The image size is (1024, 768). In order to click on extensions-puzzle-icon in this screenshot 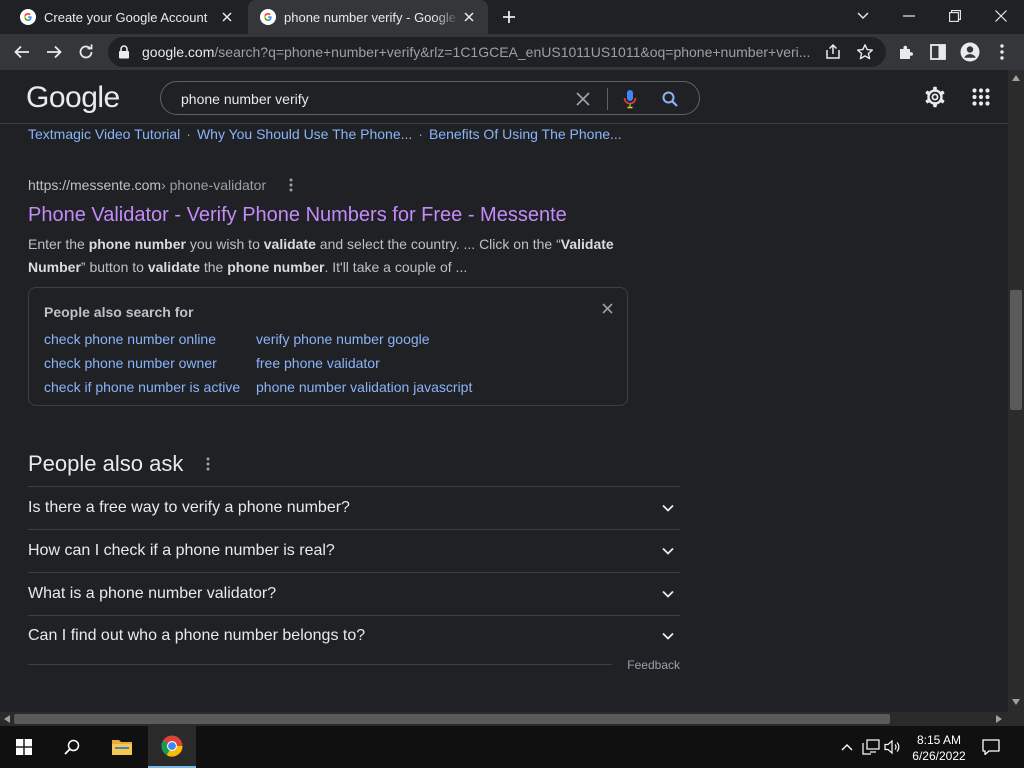, I will do `click(906, 52)`.